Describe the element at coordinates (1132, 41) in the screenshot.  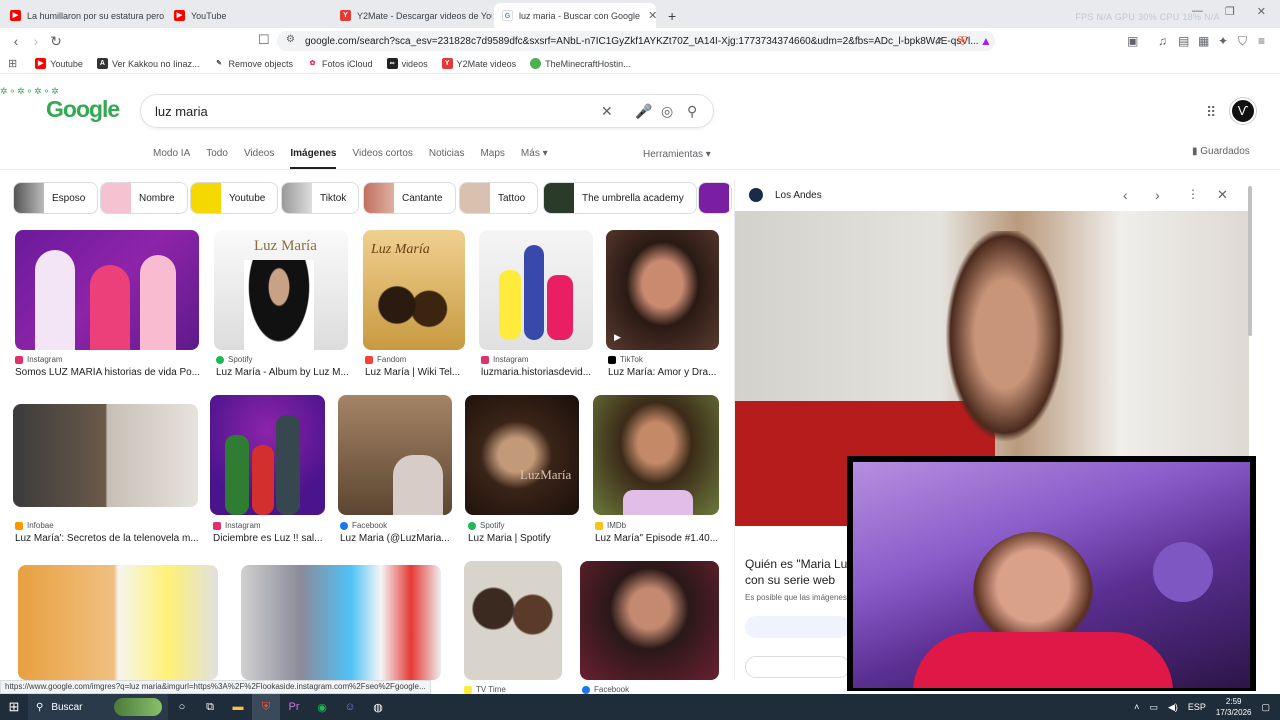
I see `sidebar-icon: ▣` at that location.